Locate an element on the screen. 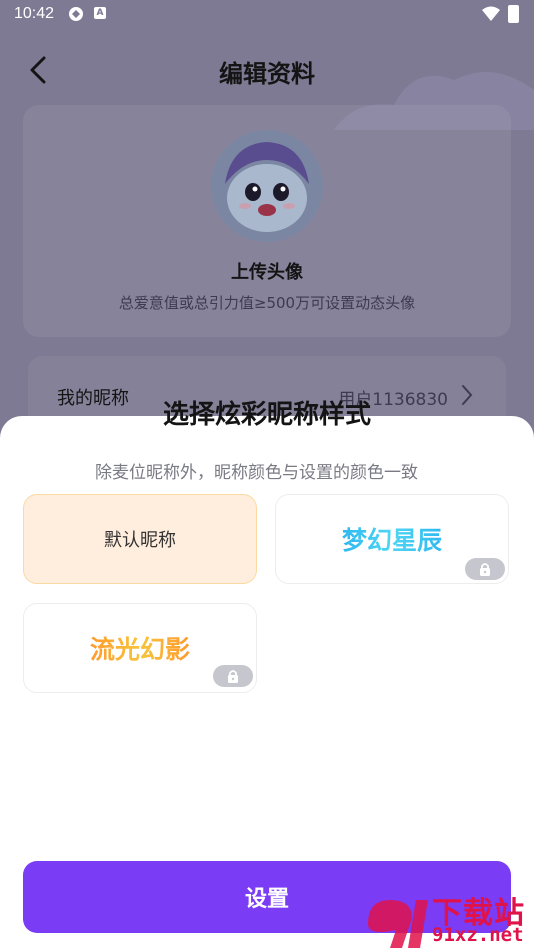 This screenshot has width=534, height=950. option-flowing-light: 流光幻影 is located at coordinates (140, 648).